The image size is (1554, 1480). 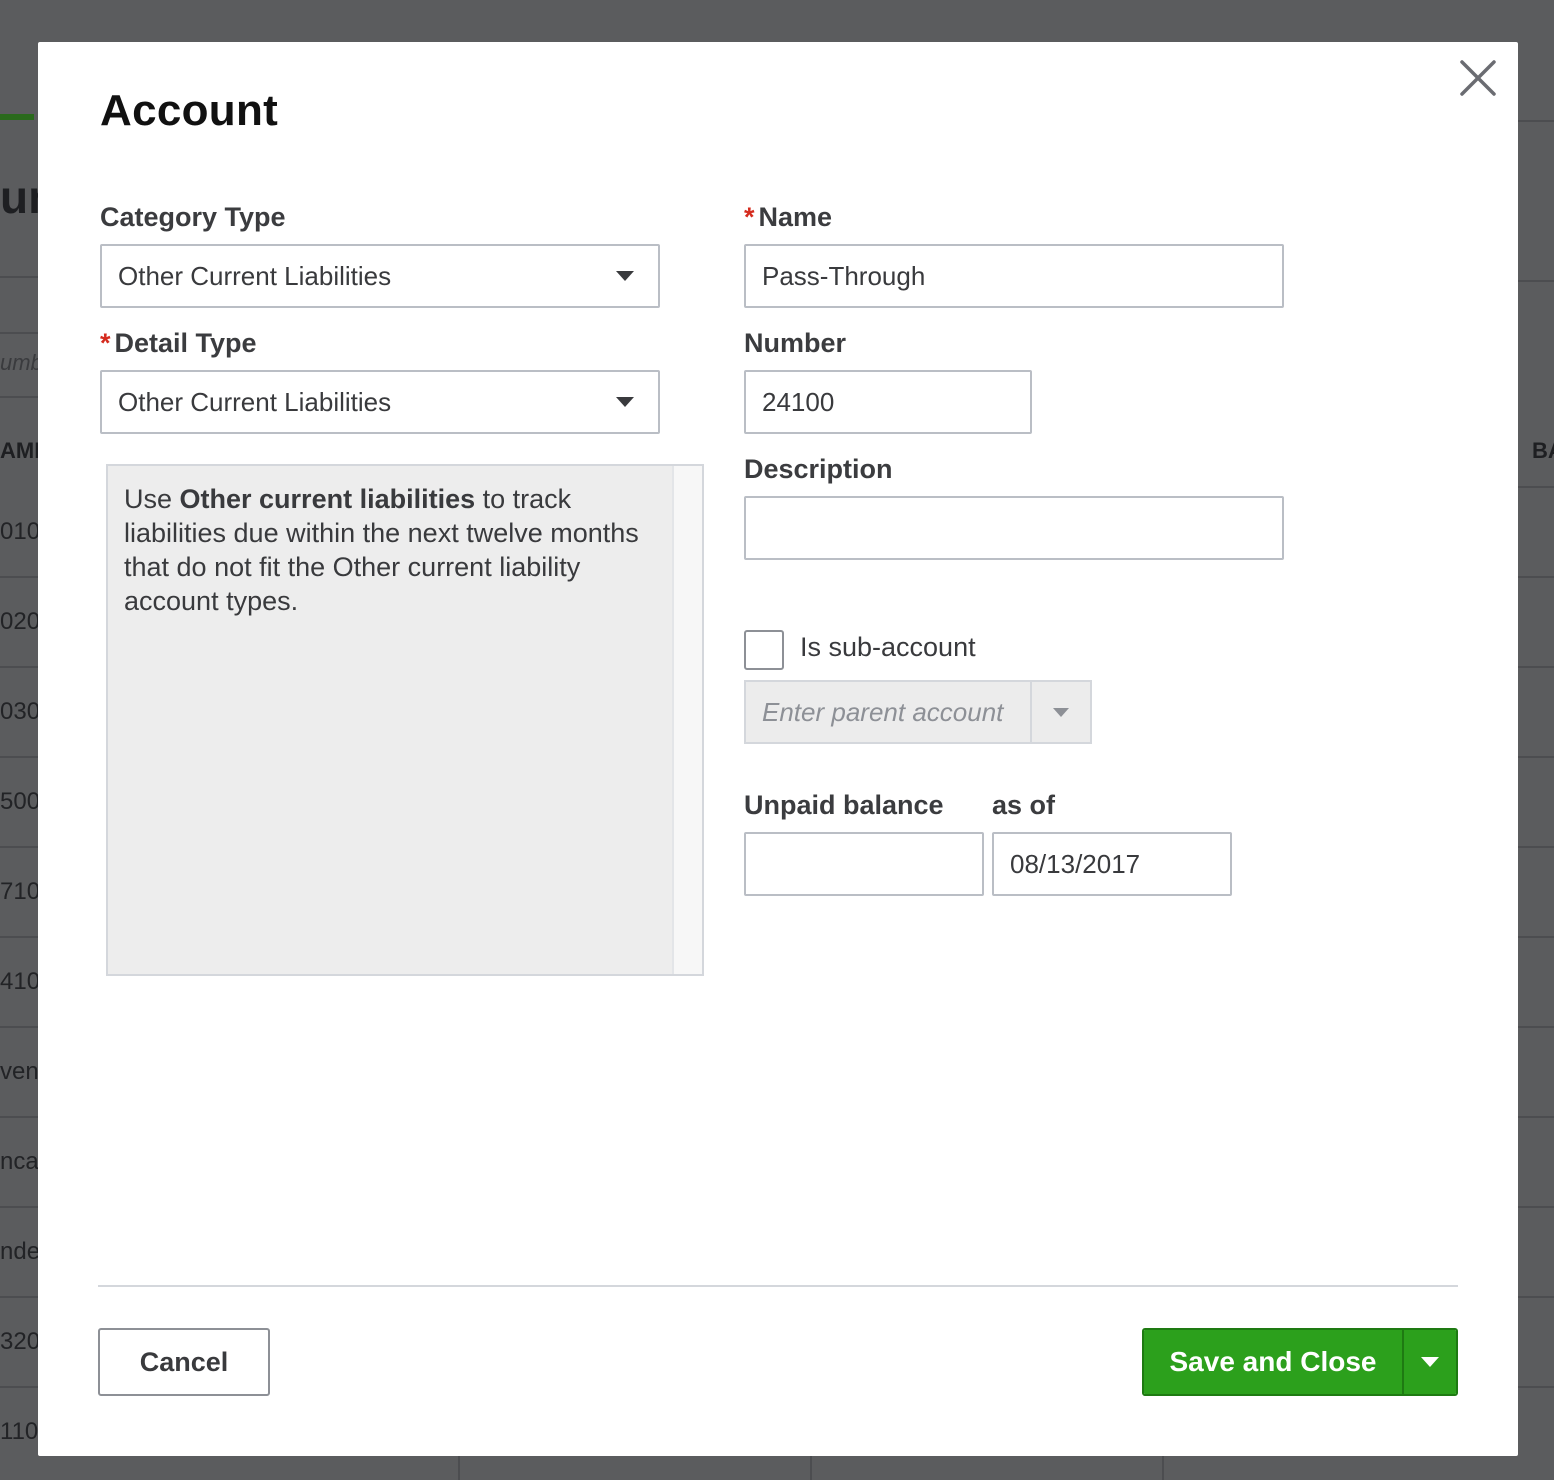 I want to click on detail-type-select: Other Current Liabilities, so click(x=380, y=402).